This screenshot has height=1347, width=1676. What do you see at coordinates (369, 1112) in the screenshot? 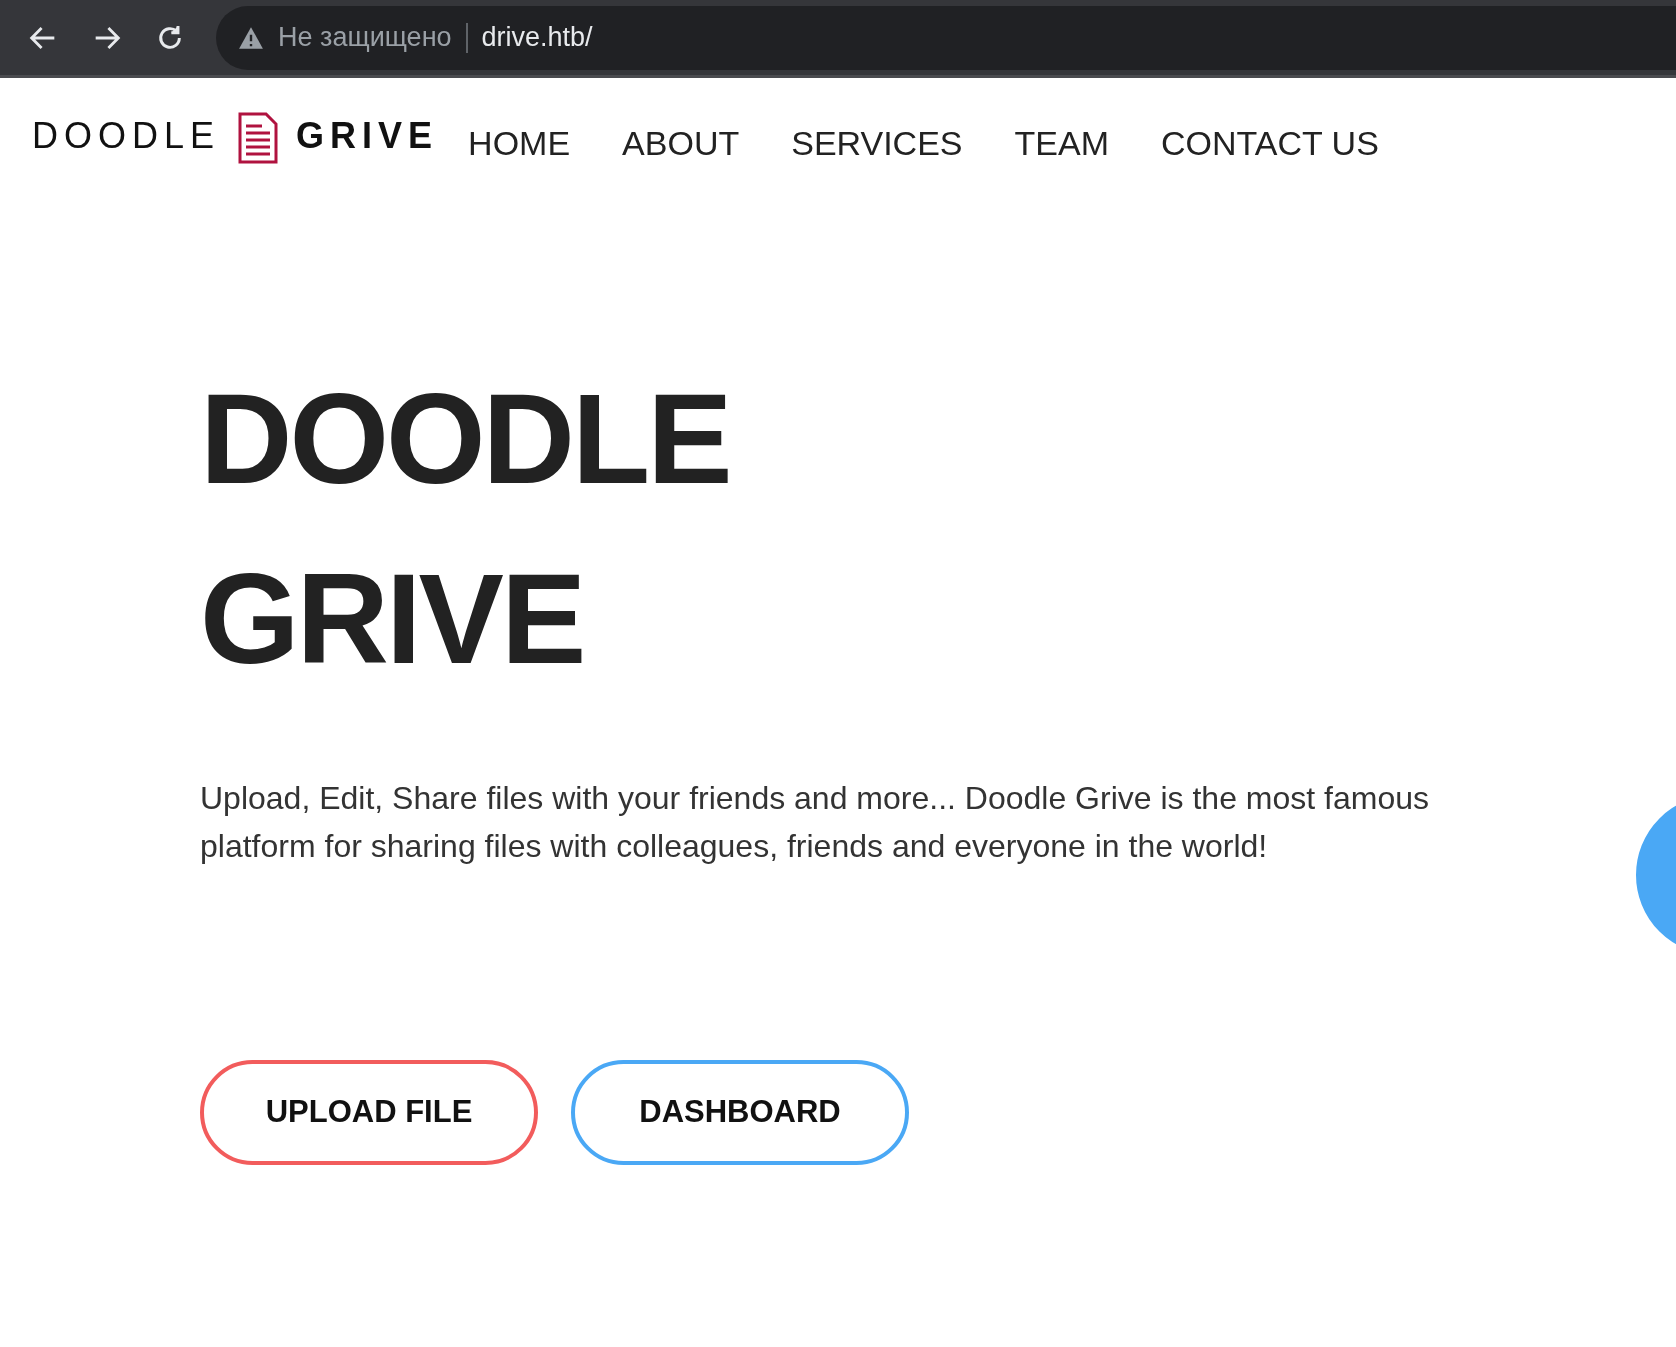
I see `action-button: UPLOAD FILE` at bounding box center [369, 1112].